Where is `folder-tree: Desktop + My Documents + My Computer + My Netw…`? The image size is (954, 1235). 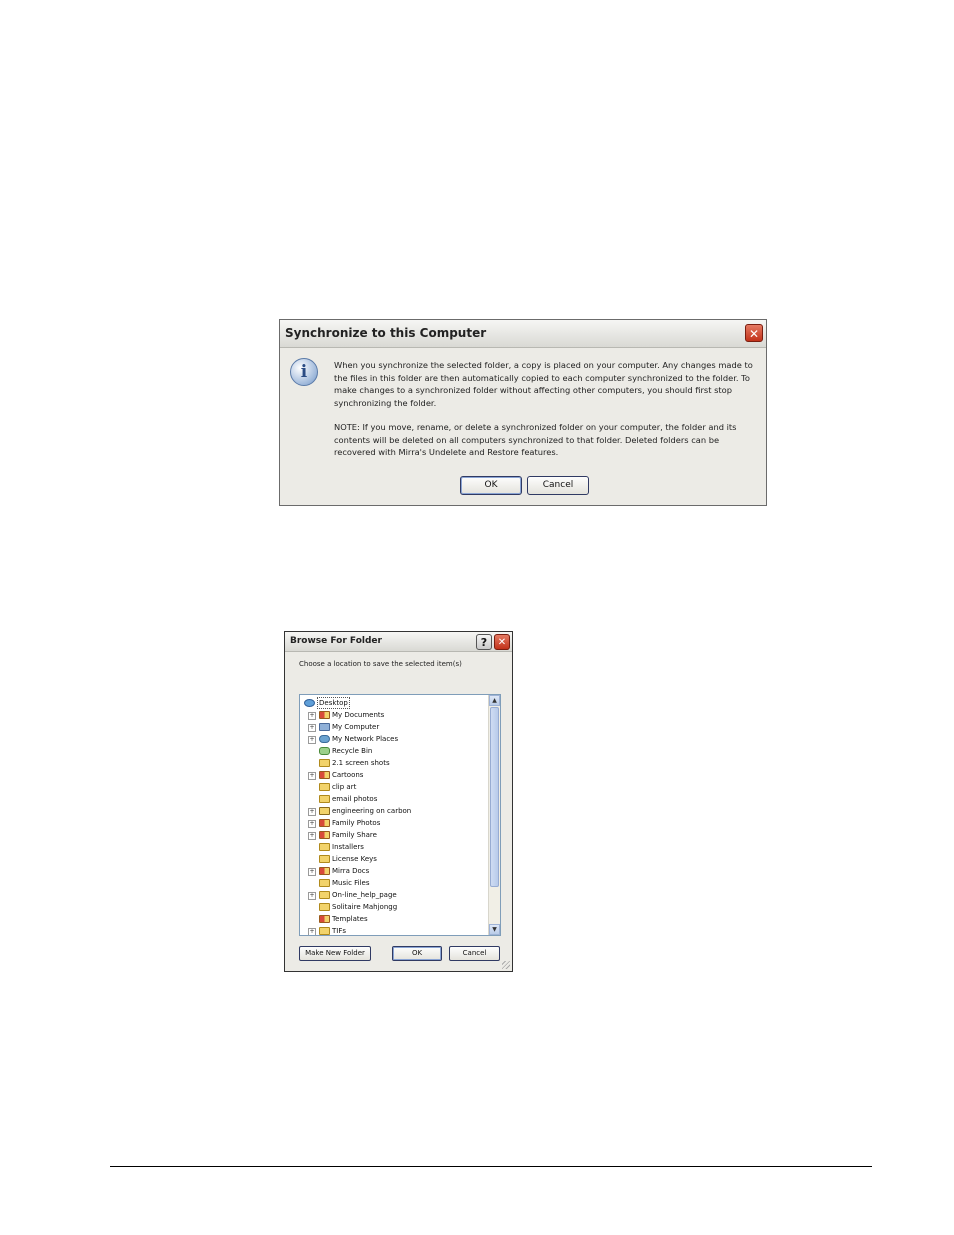 folder-tree: Desktop + My Documents + My Computer + My Netw… is located at coordinates (400, 815).